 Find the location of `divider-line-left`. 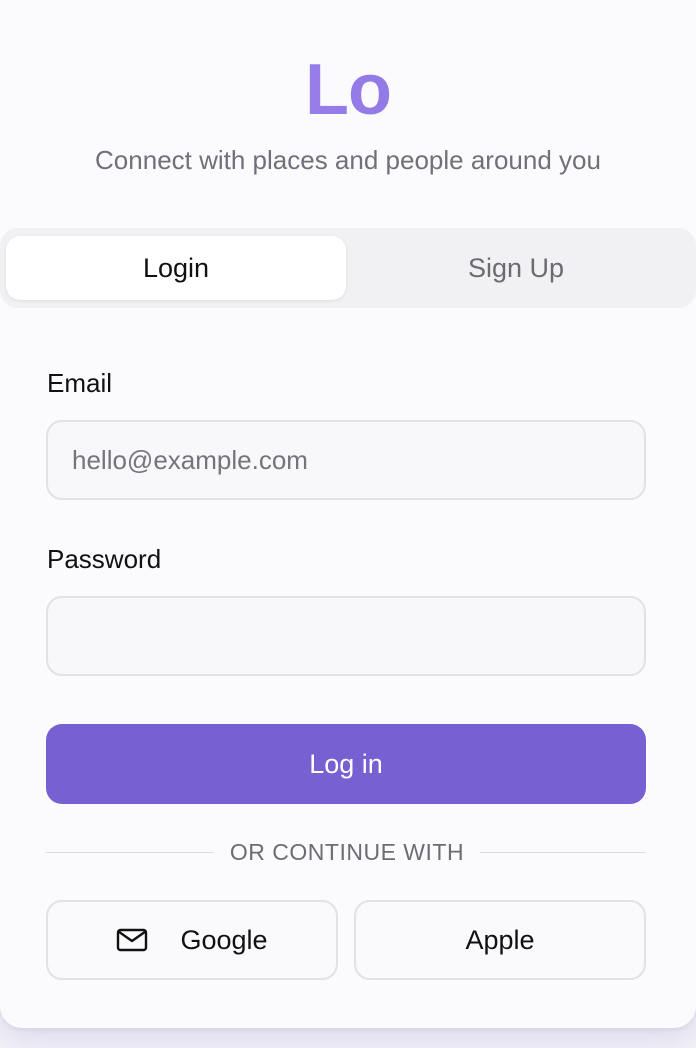

divider-line-left is located at coordinates (130, 852).